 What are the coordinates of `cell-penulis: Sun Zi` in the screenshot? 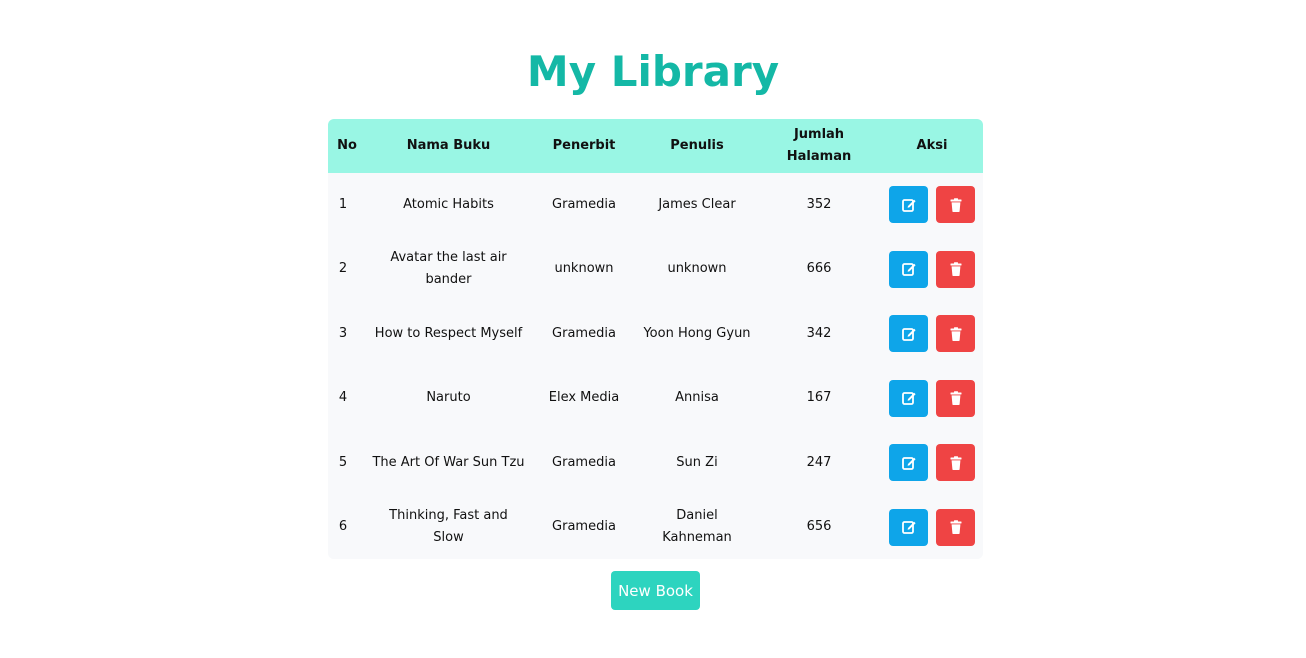 It's located at (697, 462).